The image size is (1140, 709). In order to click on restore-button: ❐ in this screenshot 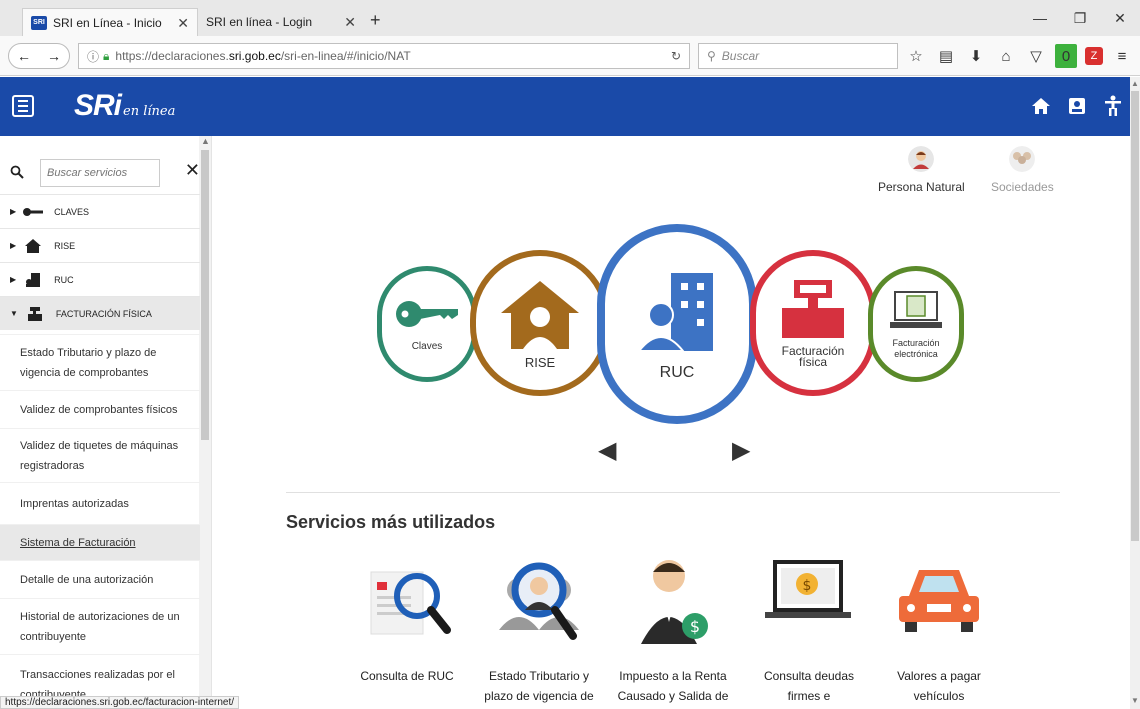, I will do `click(1080, 18)`.